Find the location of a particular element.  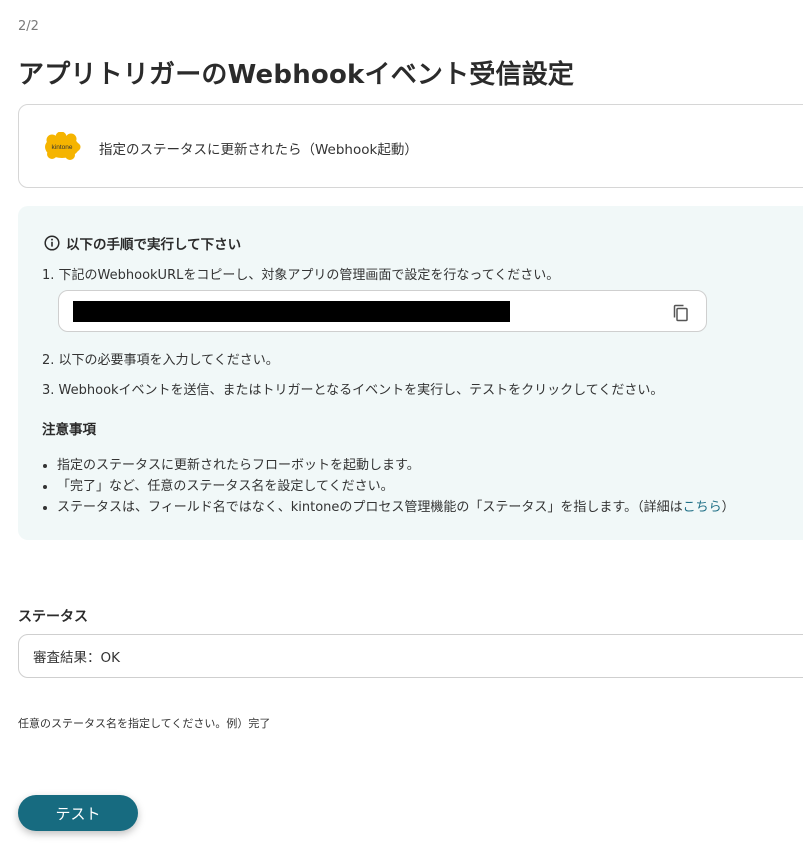

trigger-description: 指定のステータスに更新されたら（Webhook起動） is located at coordinates (258, 150).